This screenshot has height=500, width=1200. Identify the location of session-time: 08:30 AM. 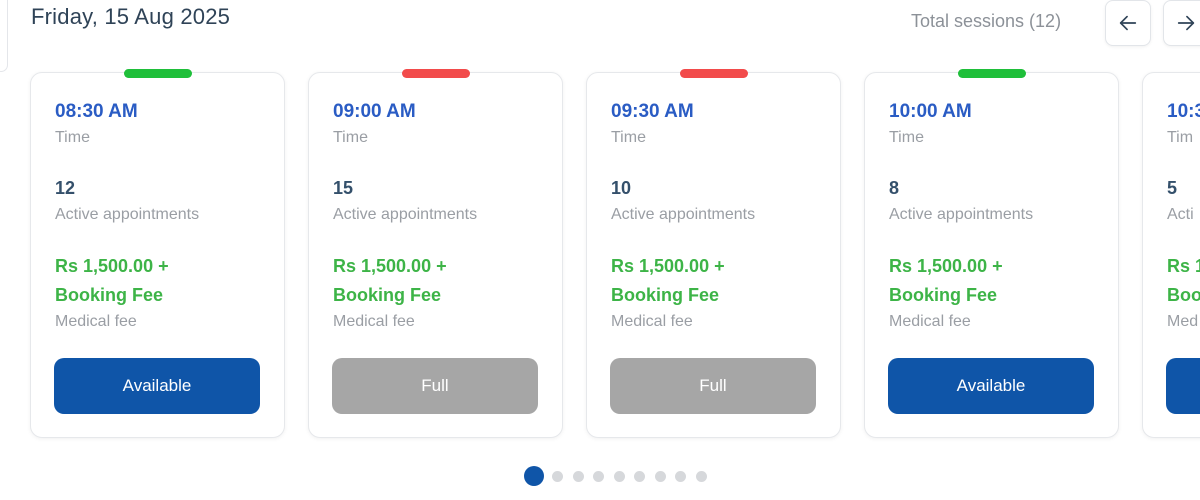
(96, 111).